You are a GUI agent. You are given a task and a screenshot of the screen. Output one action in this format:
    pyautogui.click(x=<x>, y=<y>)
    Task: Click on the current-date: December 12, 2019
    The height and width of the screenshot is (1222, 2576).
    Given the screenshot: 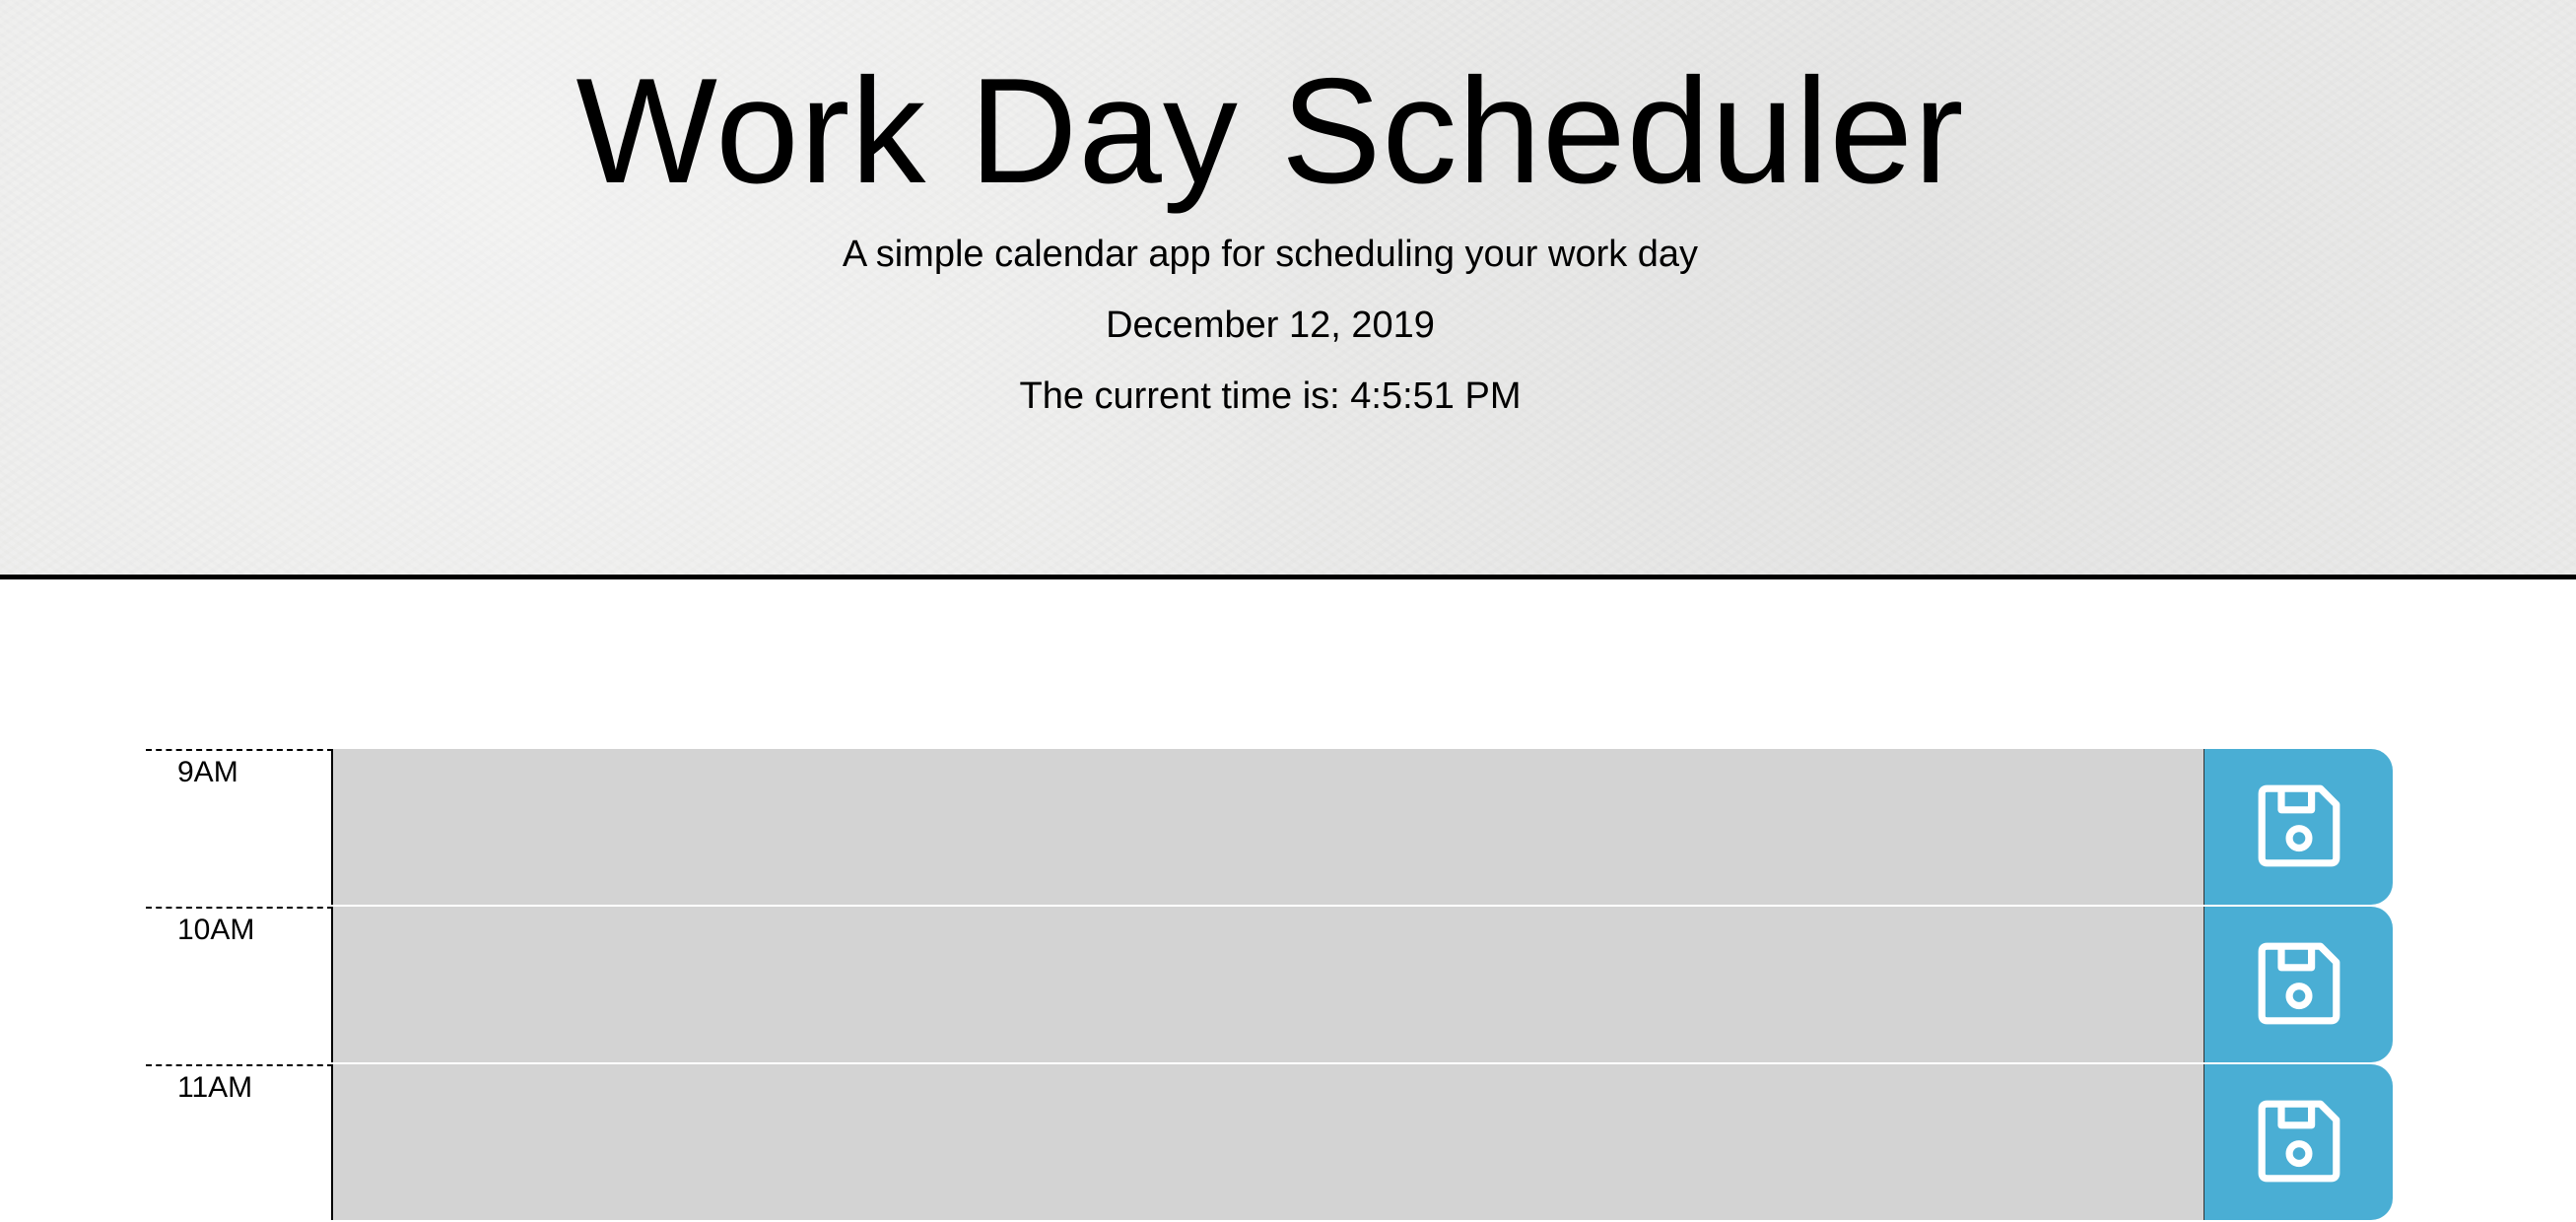 What is the action you would take?
    pyautogui.click(x=1270, y=325)
    